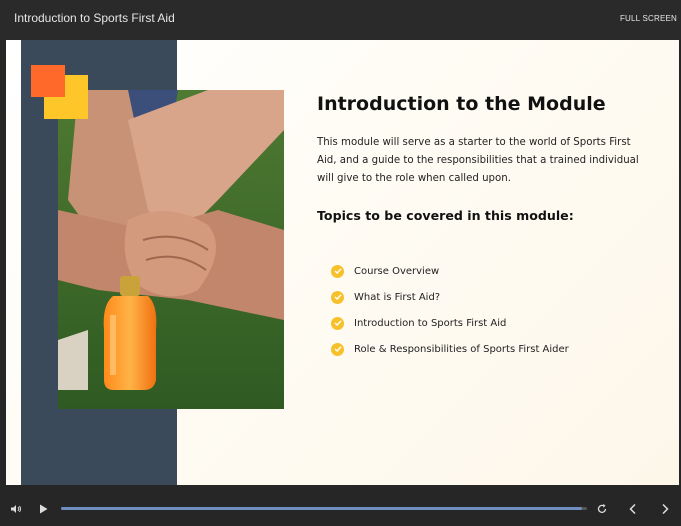 The width and height of the screenshot is (681, 526). Describe the element at coordinates (450, 271) in the screenshot. I see `list-item: Course Overview` at that location.